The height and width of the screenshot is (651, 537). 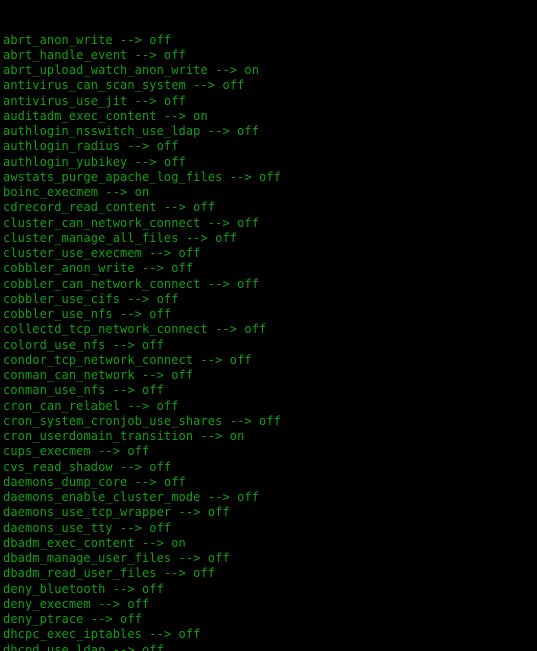 What do you see at coordinates (76, 603) in the screenshot?
I see `boolean-line: deny_execmem --> off` at bounding box center [76, 603].